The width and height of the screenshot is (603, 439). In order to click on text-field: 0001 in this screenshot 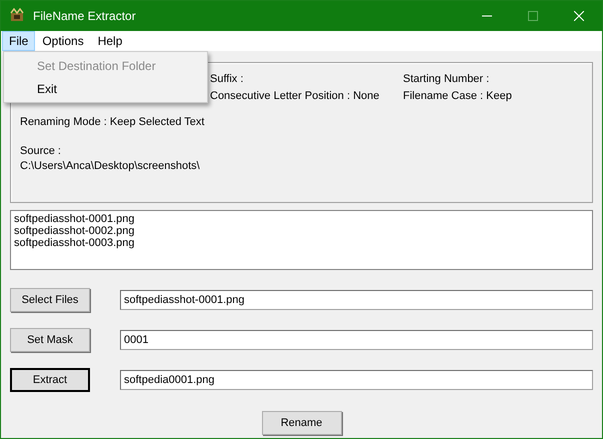, I will do `click(356, 340)`.